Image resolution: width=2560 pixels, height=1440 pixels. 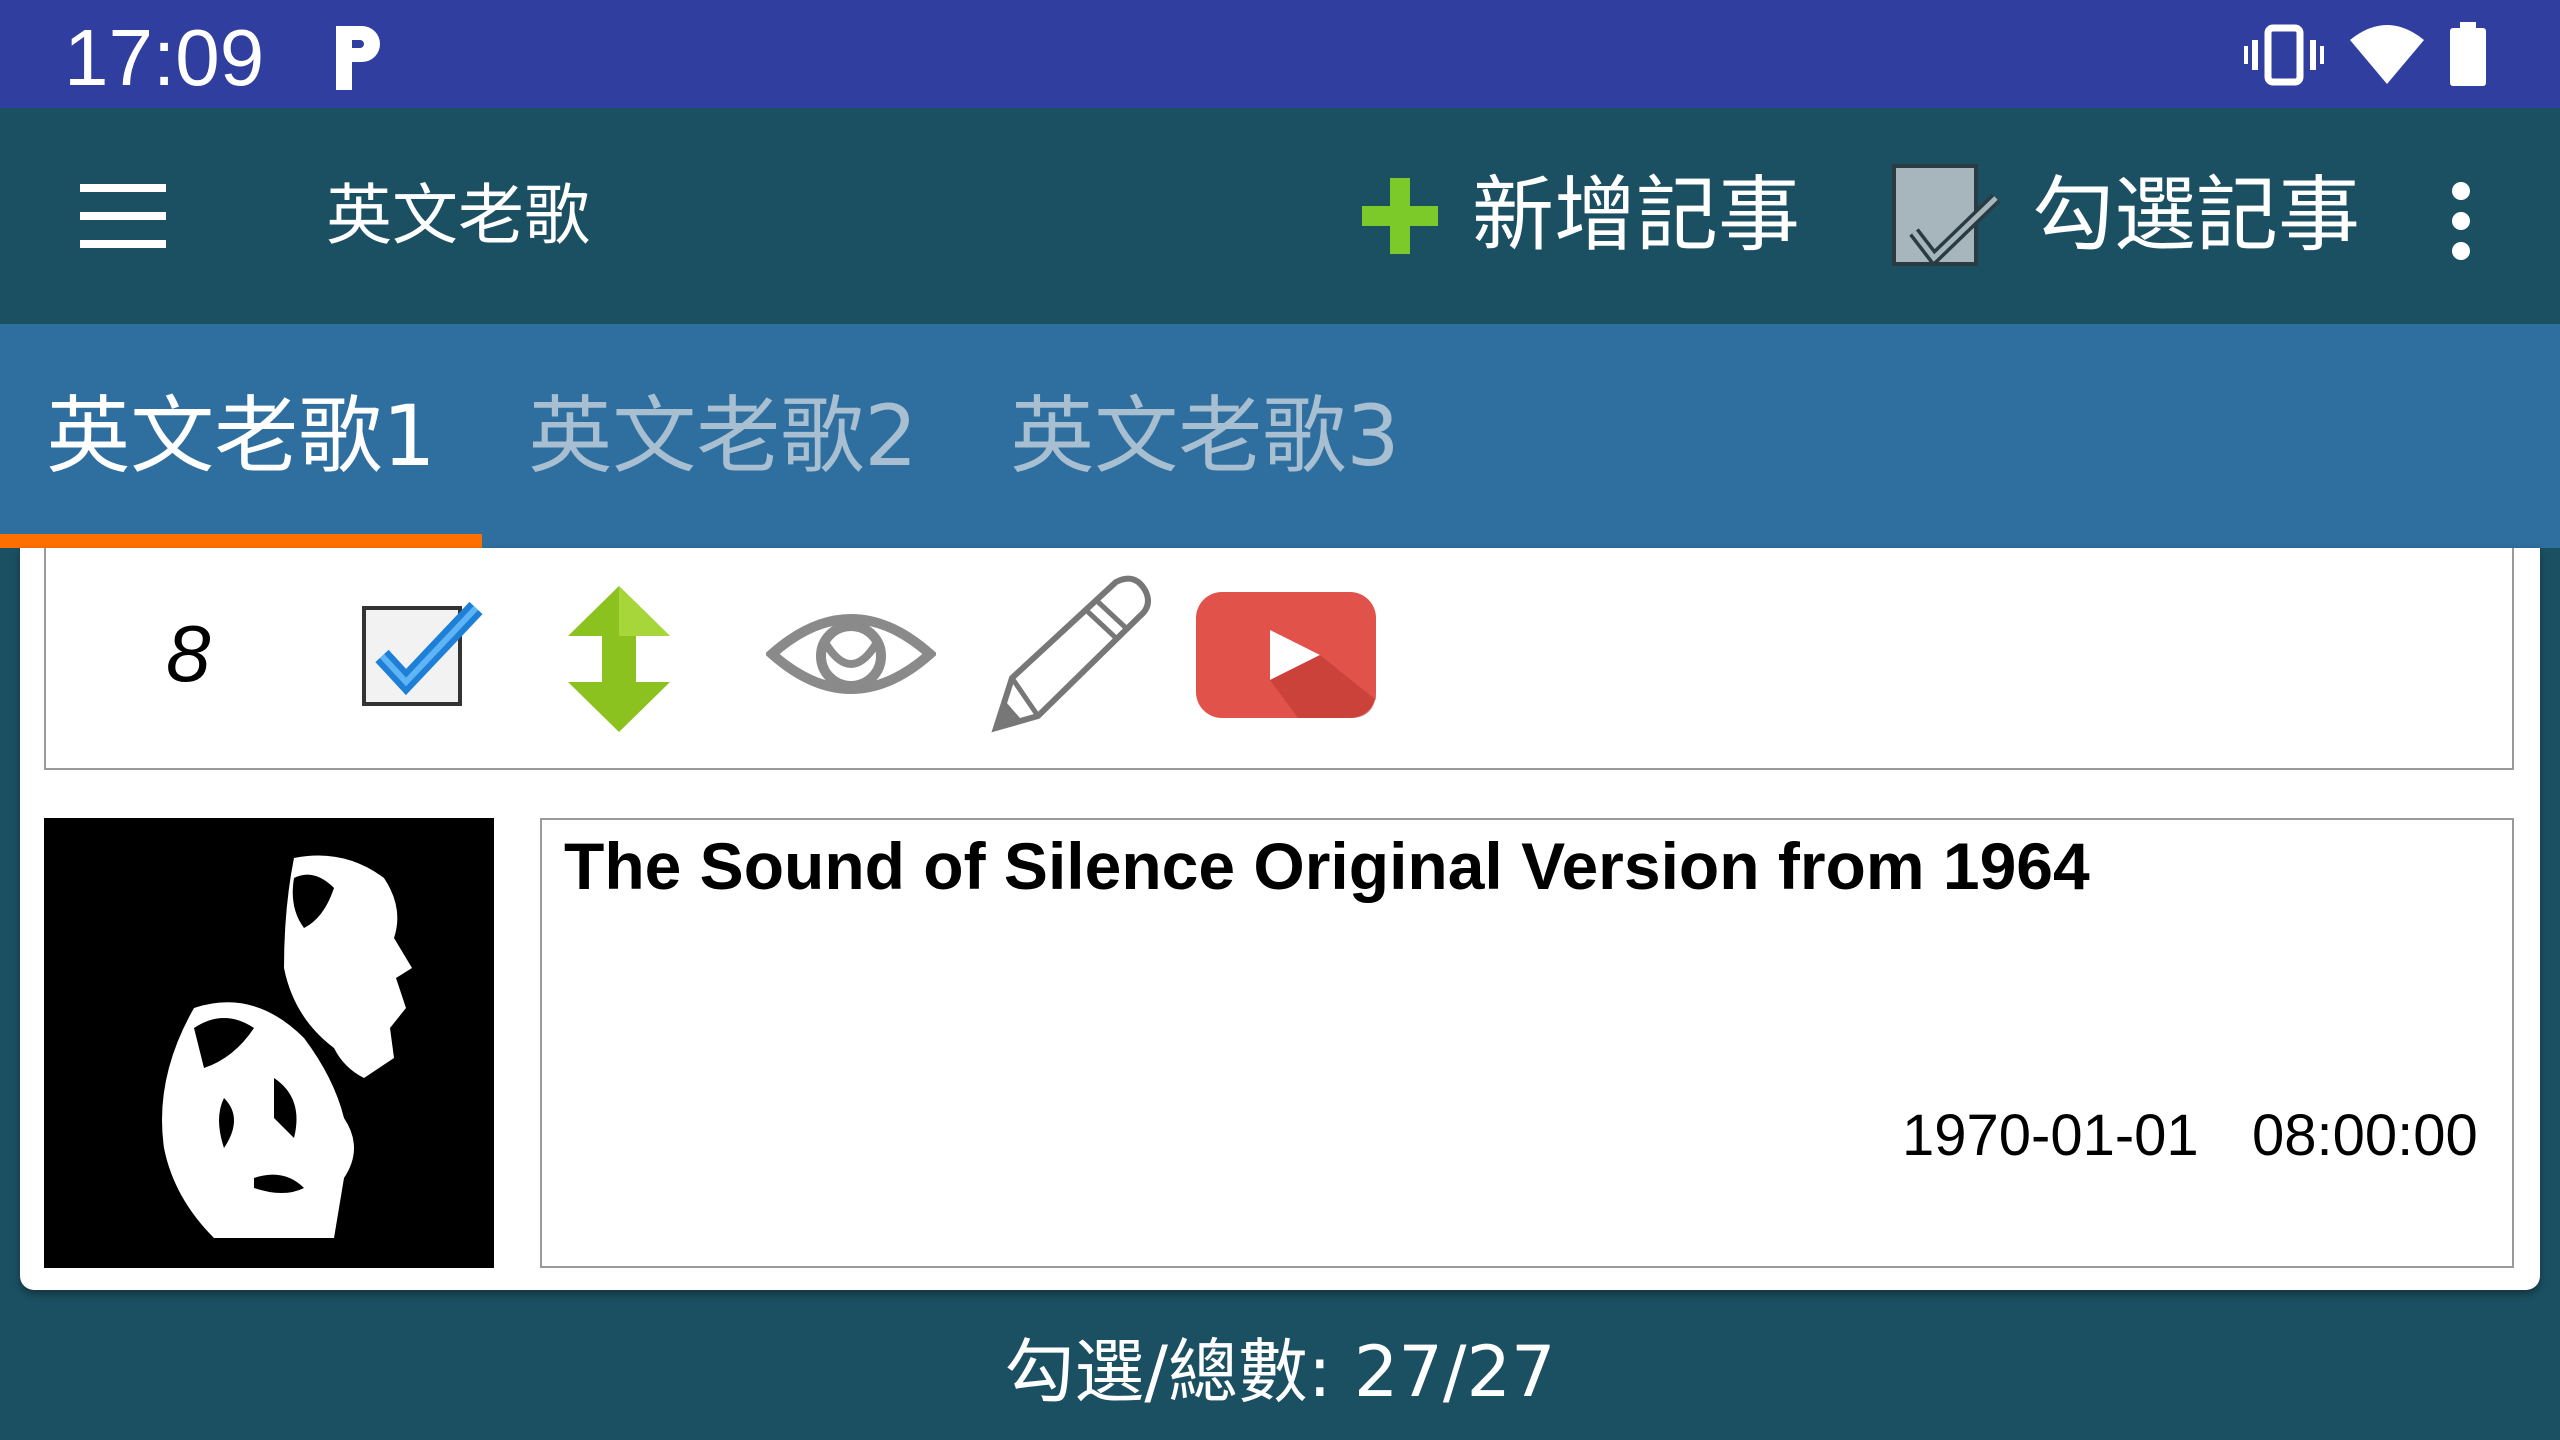 What do you see at coordinates (723, 436) in the screenshot?
I see `tab-2: 英文老歌2` at bounding box center [723, 436].